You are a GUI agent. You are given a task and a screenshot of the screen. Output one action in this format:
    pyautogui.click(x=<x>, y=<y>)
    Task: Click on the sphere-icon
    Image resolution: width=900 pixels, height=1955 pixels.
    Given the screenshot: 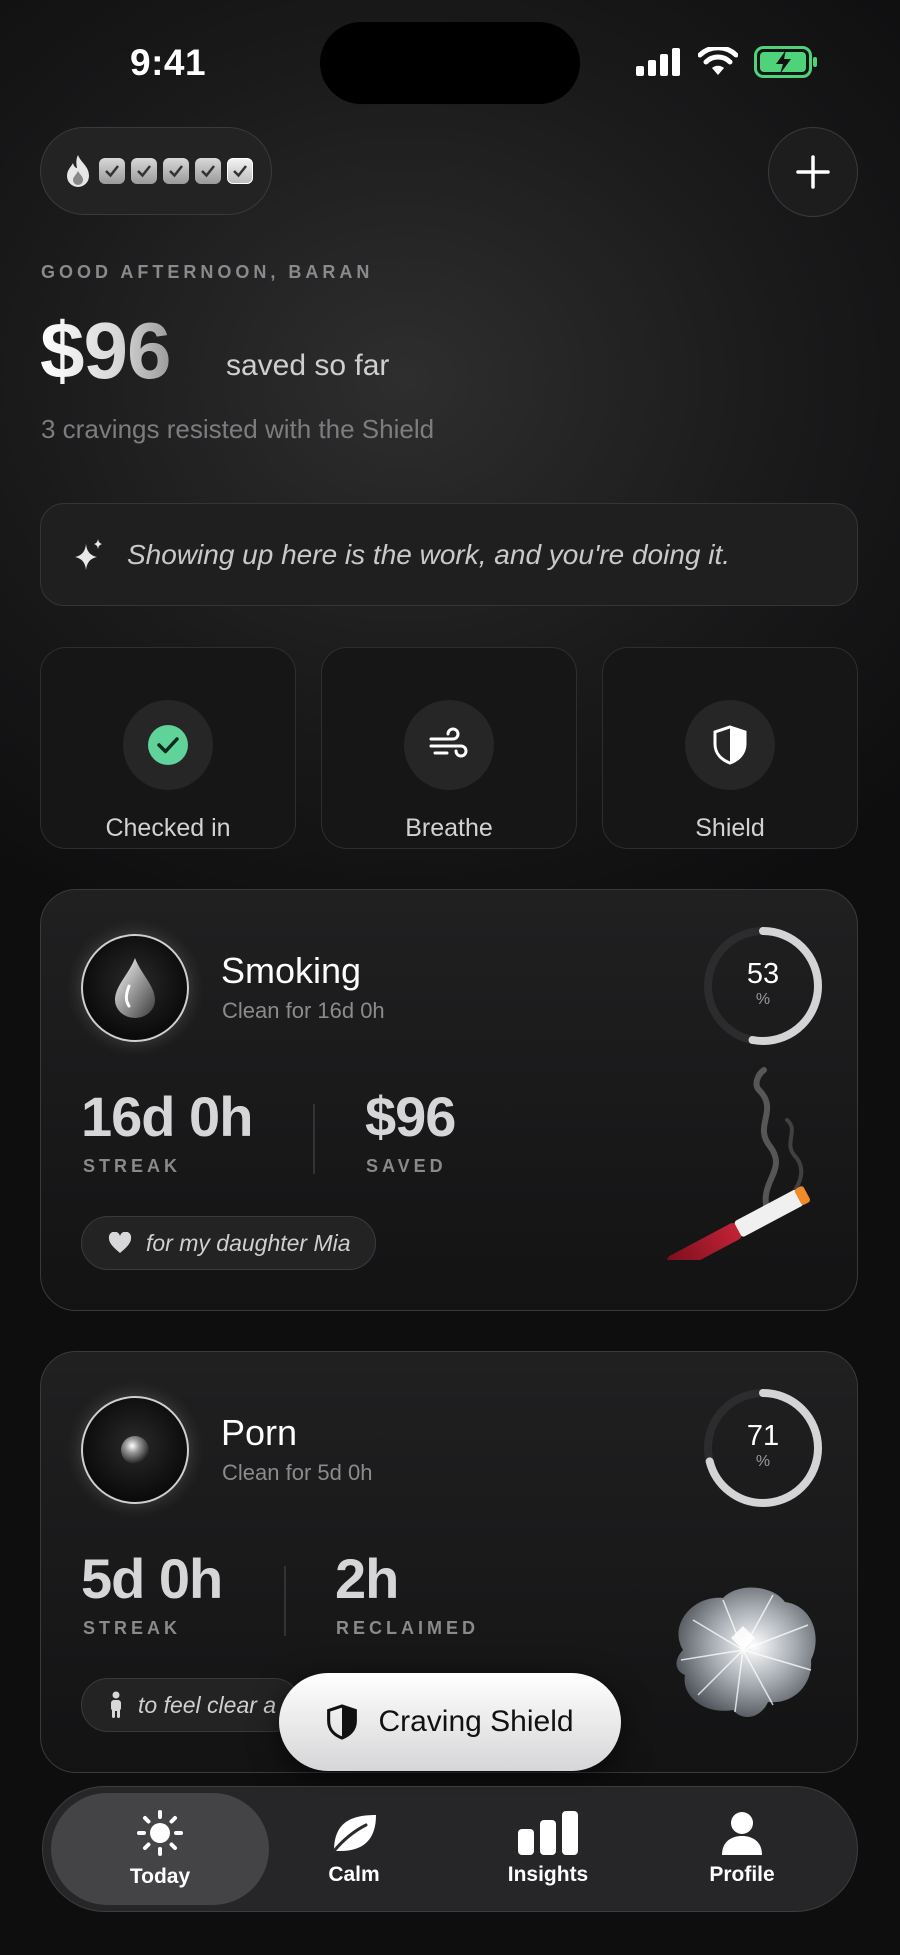 What is the action you would take?
    pyautogui.click(x=135, y=1450)
    